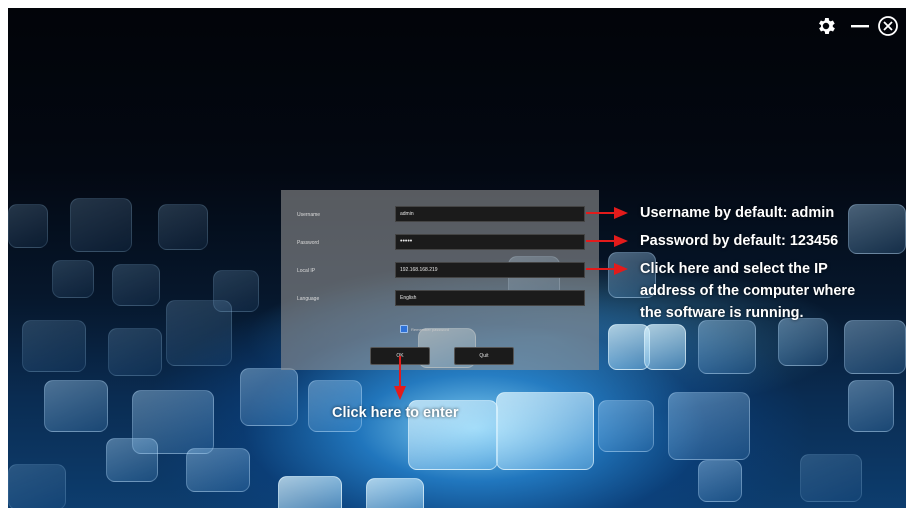 The width and height of the screenshot is (906, 508). Describe the element at coordinates (739, 241) in the screenshot. I see `password-default-note: Password by default: 123456` at that location.